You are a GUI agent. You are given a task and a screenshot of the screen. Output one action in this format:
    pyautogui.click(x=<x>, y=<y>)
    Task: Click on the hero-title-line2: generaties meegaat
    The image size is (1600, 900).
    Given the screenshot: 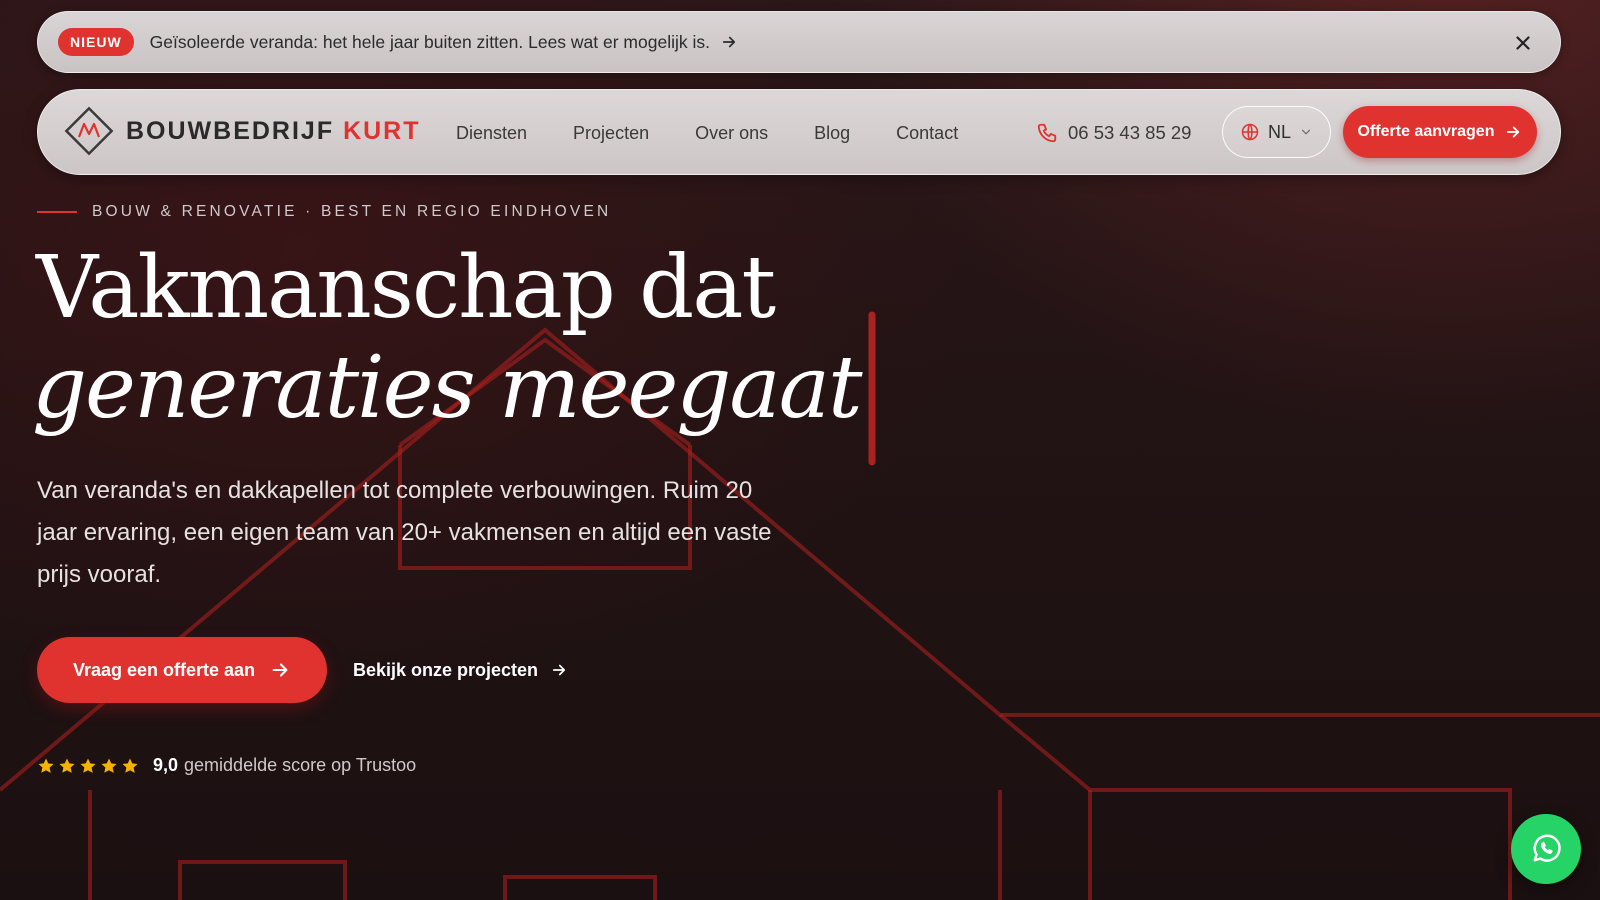 What is the action you would take?
    pyautogui.click(x=447, y=388)
    